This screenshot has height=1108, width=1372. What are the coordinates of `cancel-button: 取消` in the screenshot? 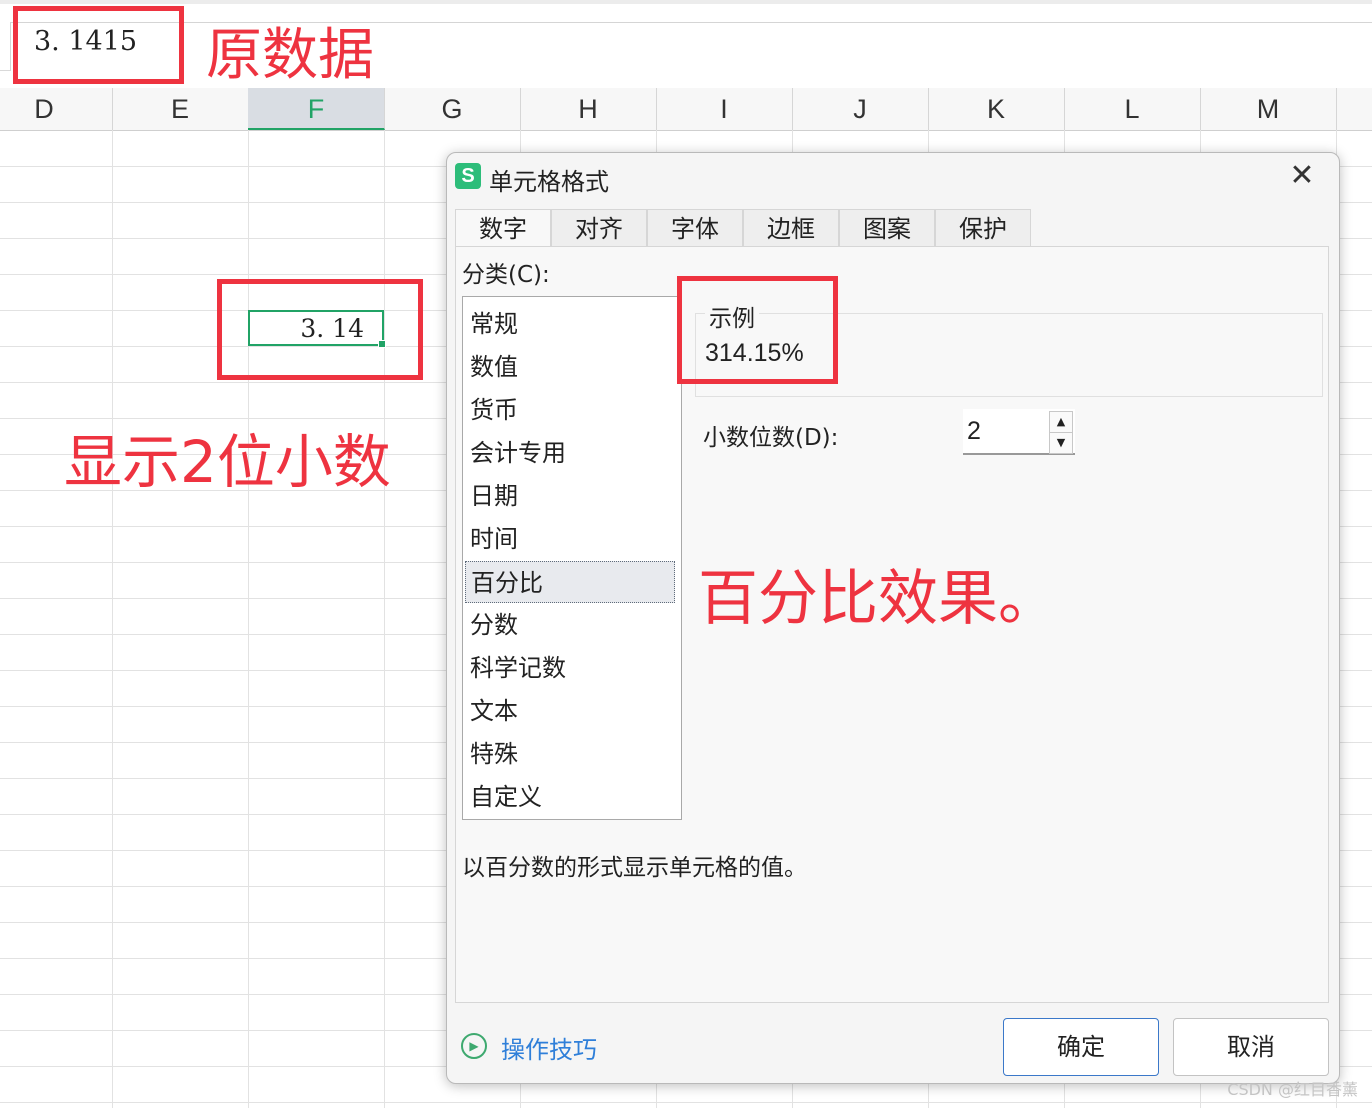 It's located at (1251, 1047).